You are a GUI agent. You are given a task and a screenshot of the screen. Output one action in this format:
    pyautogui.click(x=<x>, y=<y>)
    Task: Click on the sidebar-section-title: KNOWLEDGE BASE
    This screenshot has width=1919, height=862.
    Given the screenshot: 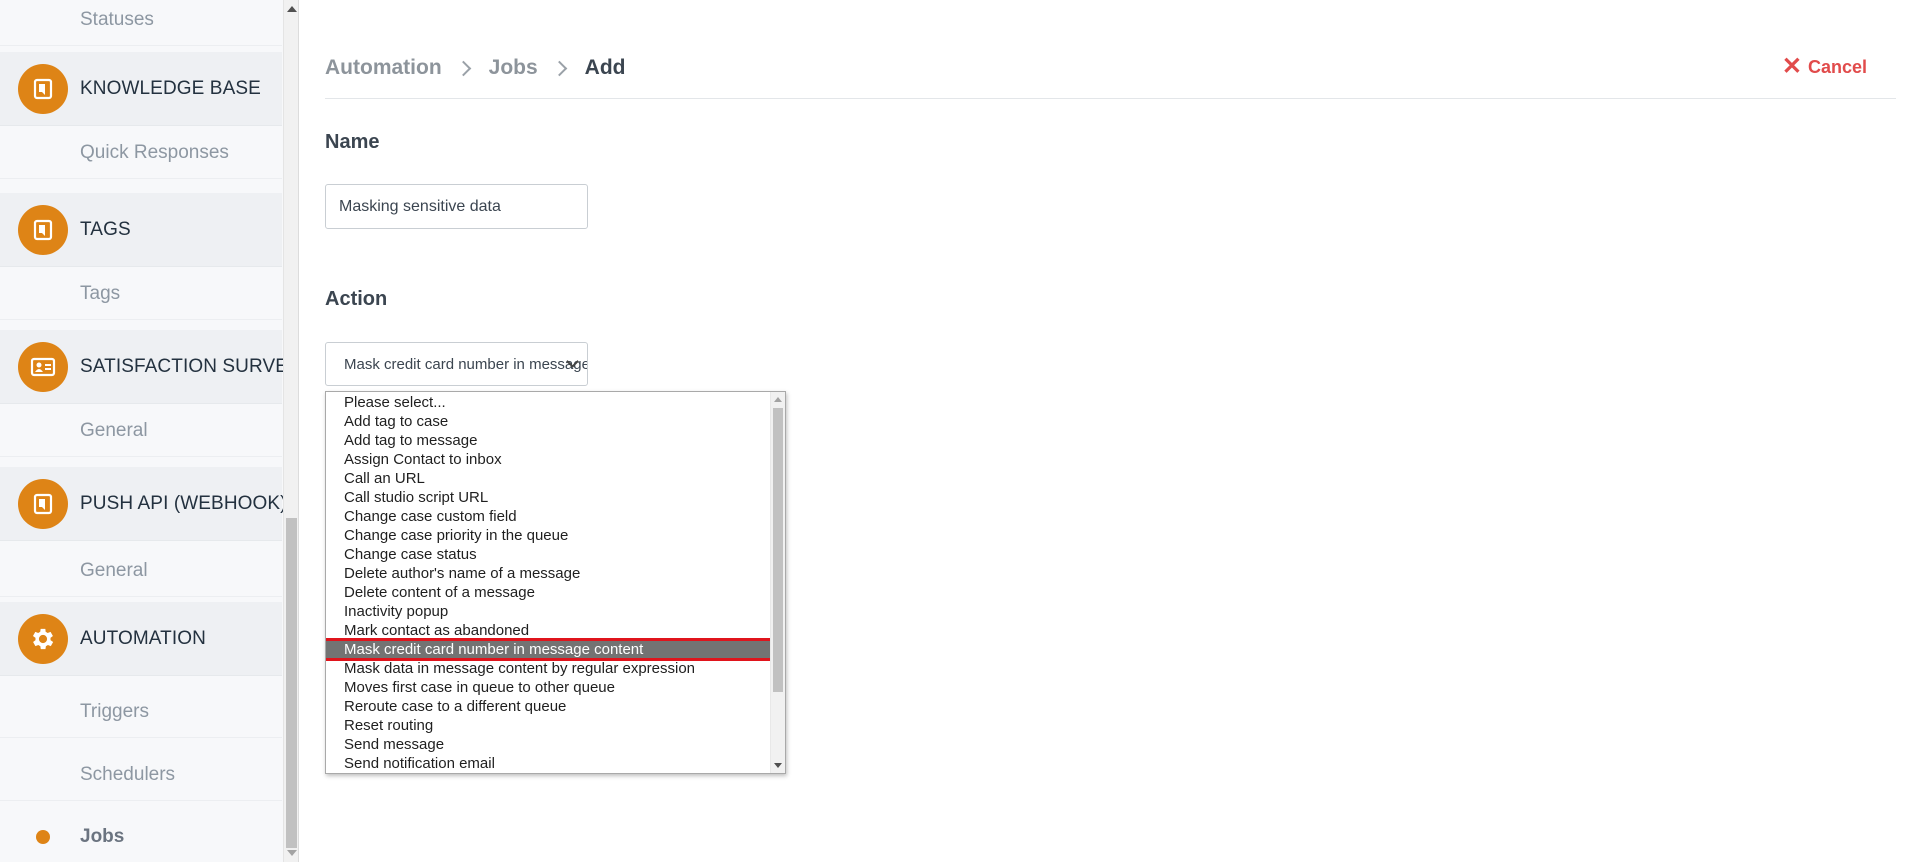 What is the action you would take?
    pyautogui.click(x=170, y=88)
    